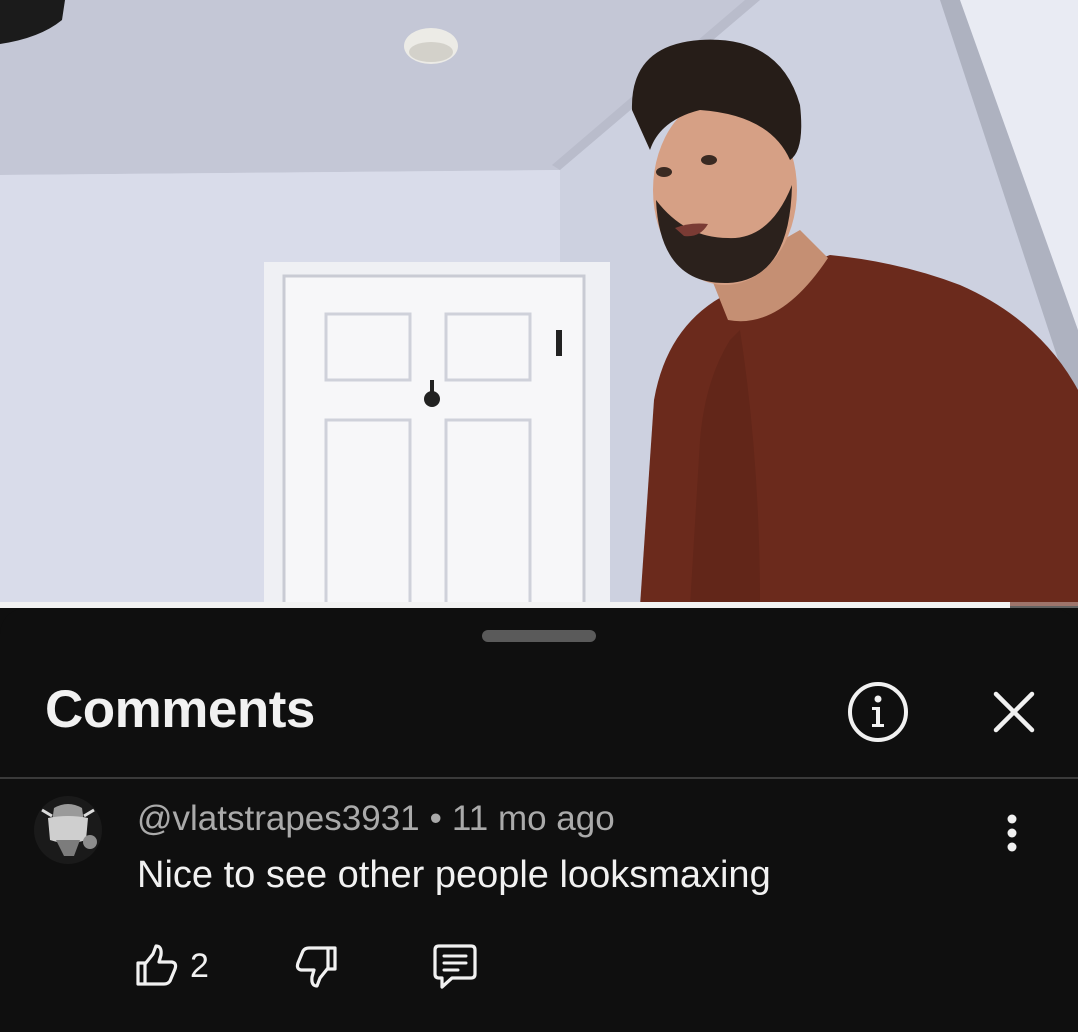 This screenshot has width=1078, height=1032. I want to click on dislike-button, so click(317, 966).